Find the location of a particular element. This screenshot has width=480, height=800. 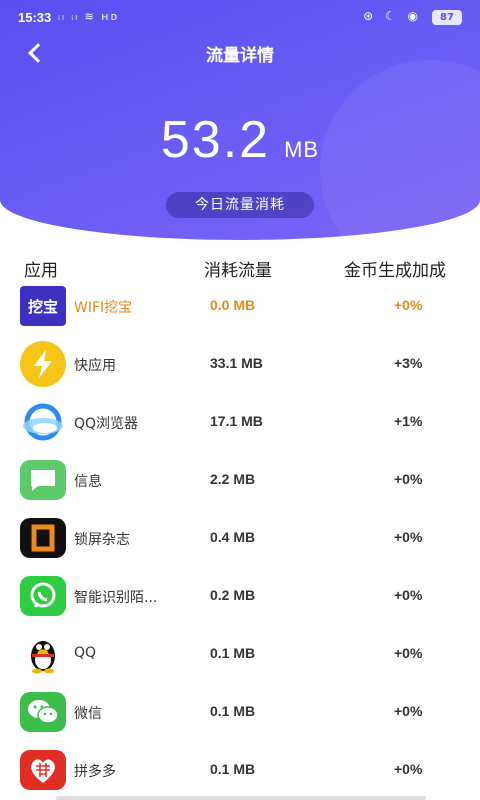

table-row: QQ 0.1 MB +0% is located at coordinates (240, 659).